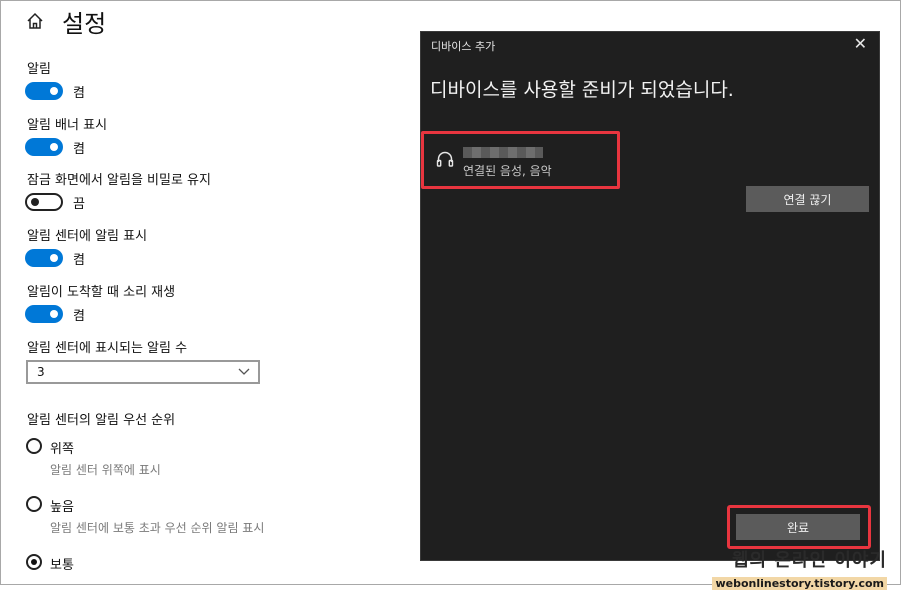 This screenshot has height=591, width=901. What do you see at coordinates (79, 204) in the screenshot?
I see `toggle-state: 끔` at bounding box center [79, 204].